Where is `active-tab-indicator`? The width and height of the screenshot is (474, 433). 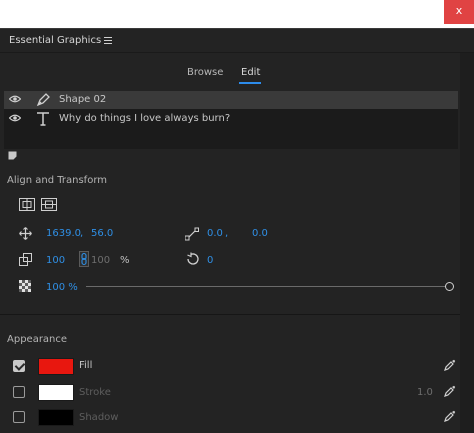 active-tab-indicator is located at coordinates (250, 83).